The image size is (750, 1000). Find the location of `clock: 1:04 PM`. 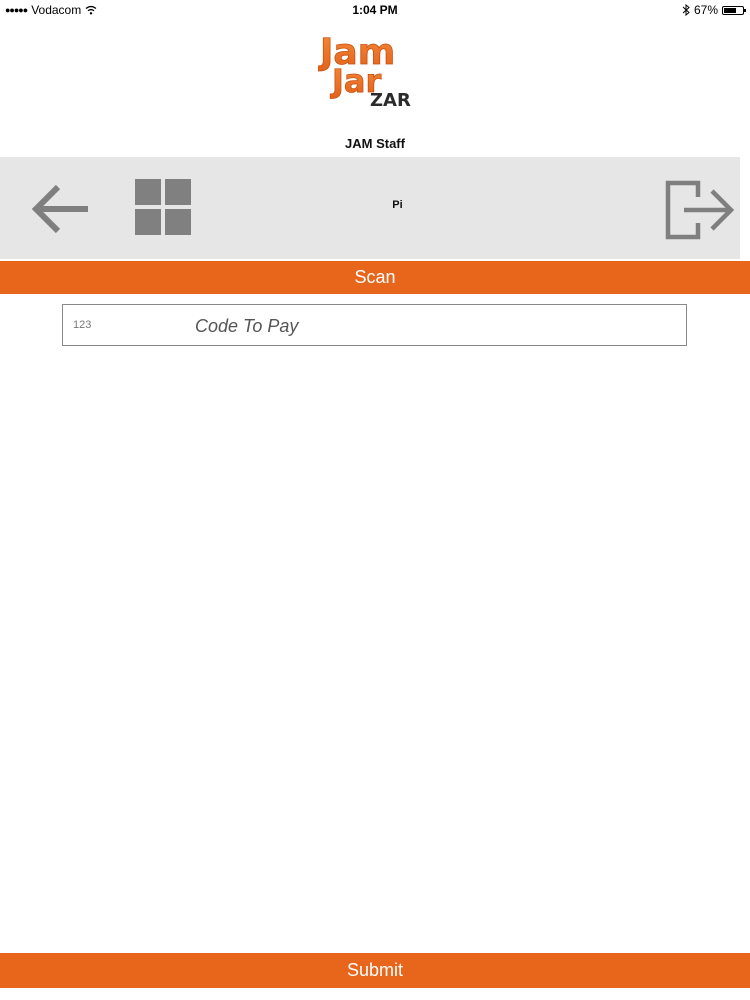

clock: 1:04 PM is located at coordinates (375, 10).